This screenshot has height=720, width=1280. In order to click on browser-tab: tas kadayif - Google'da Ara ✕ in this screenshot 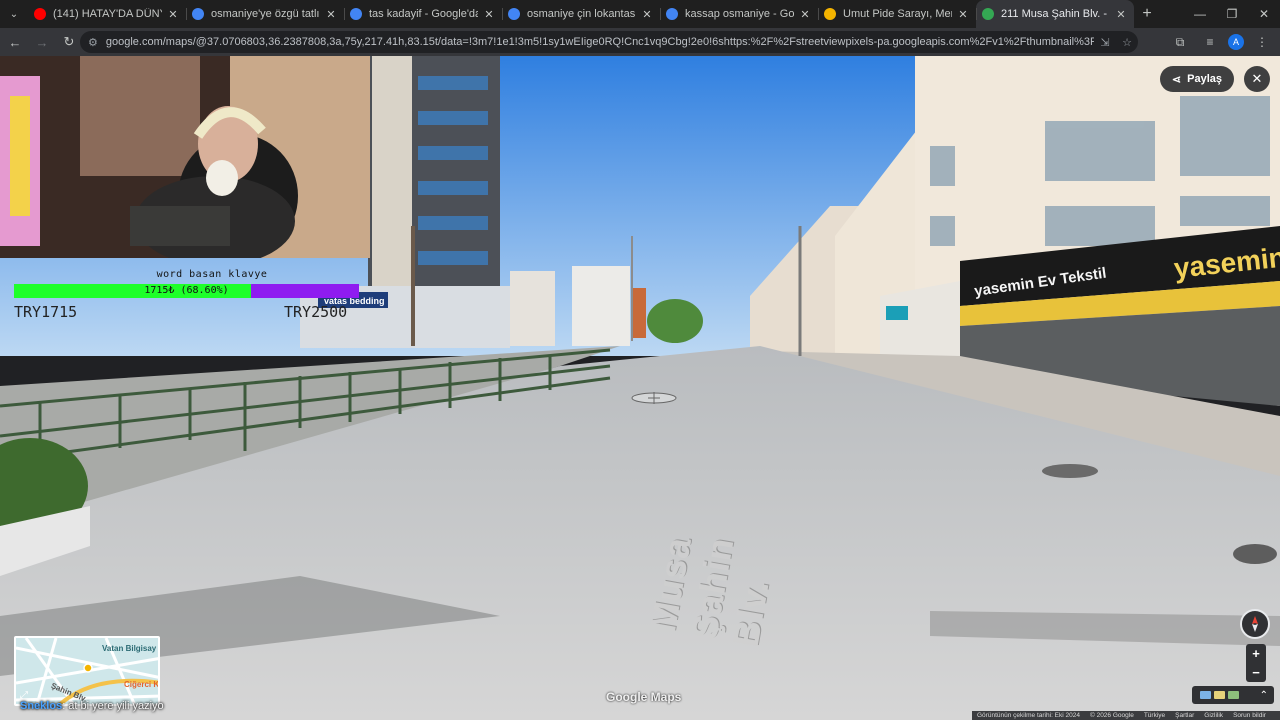, I will do `click(423, 14)`.